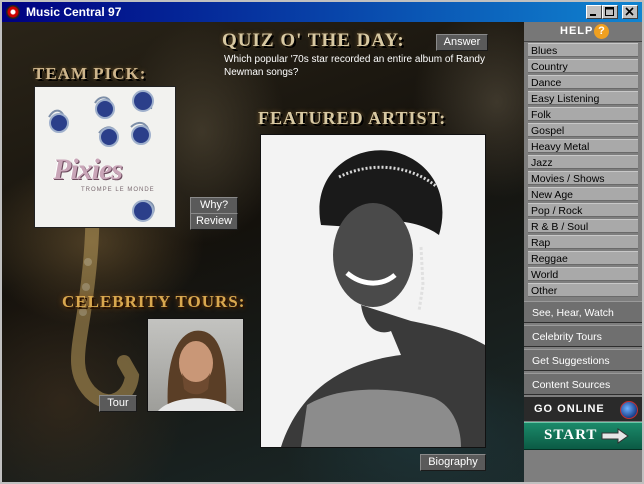 This screenshot has width=644, height=484. I want to click on genre-item-blues: Blues, so click(583, 50).